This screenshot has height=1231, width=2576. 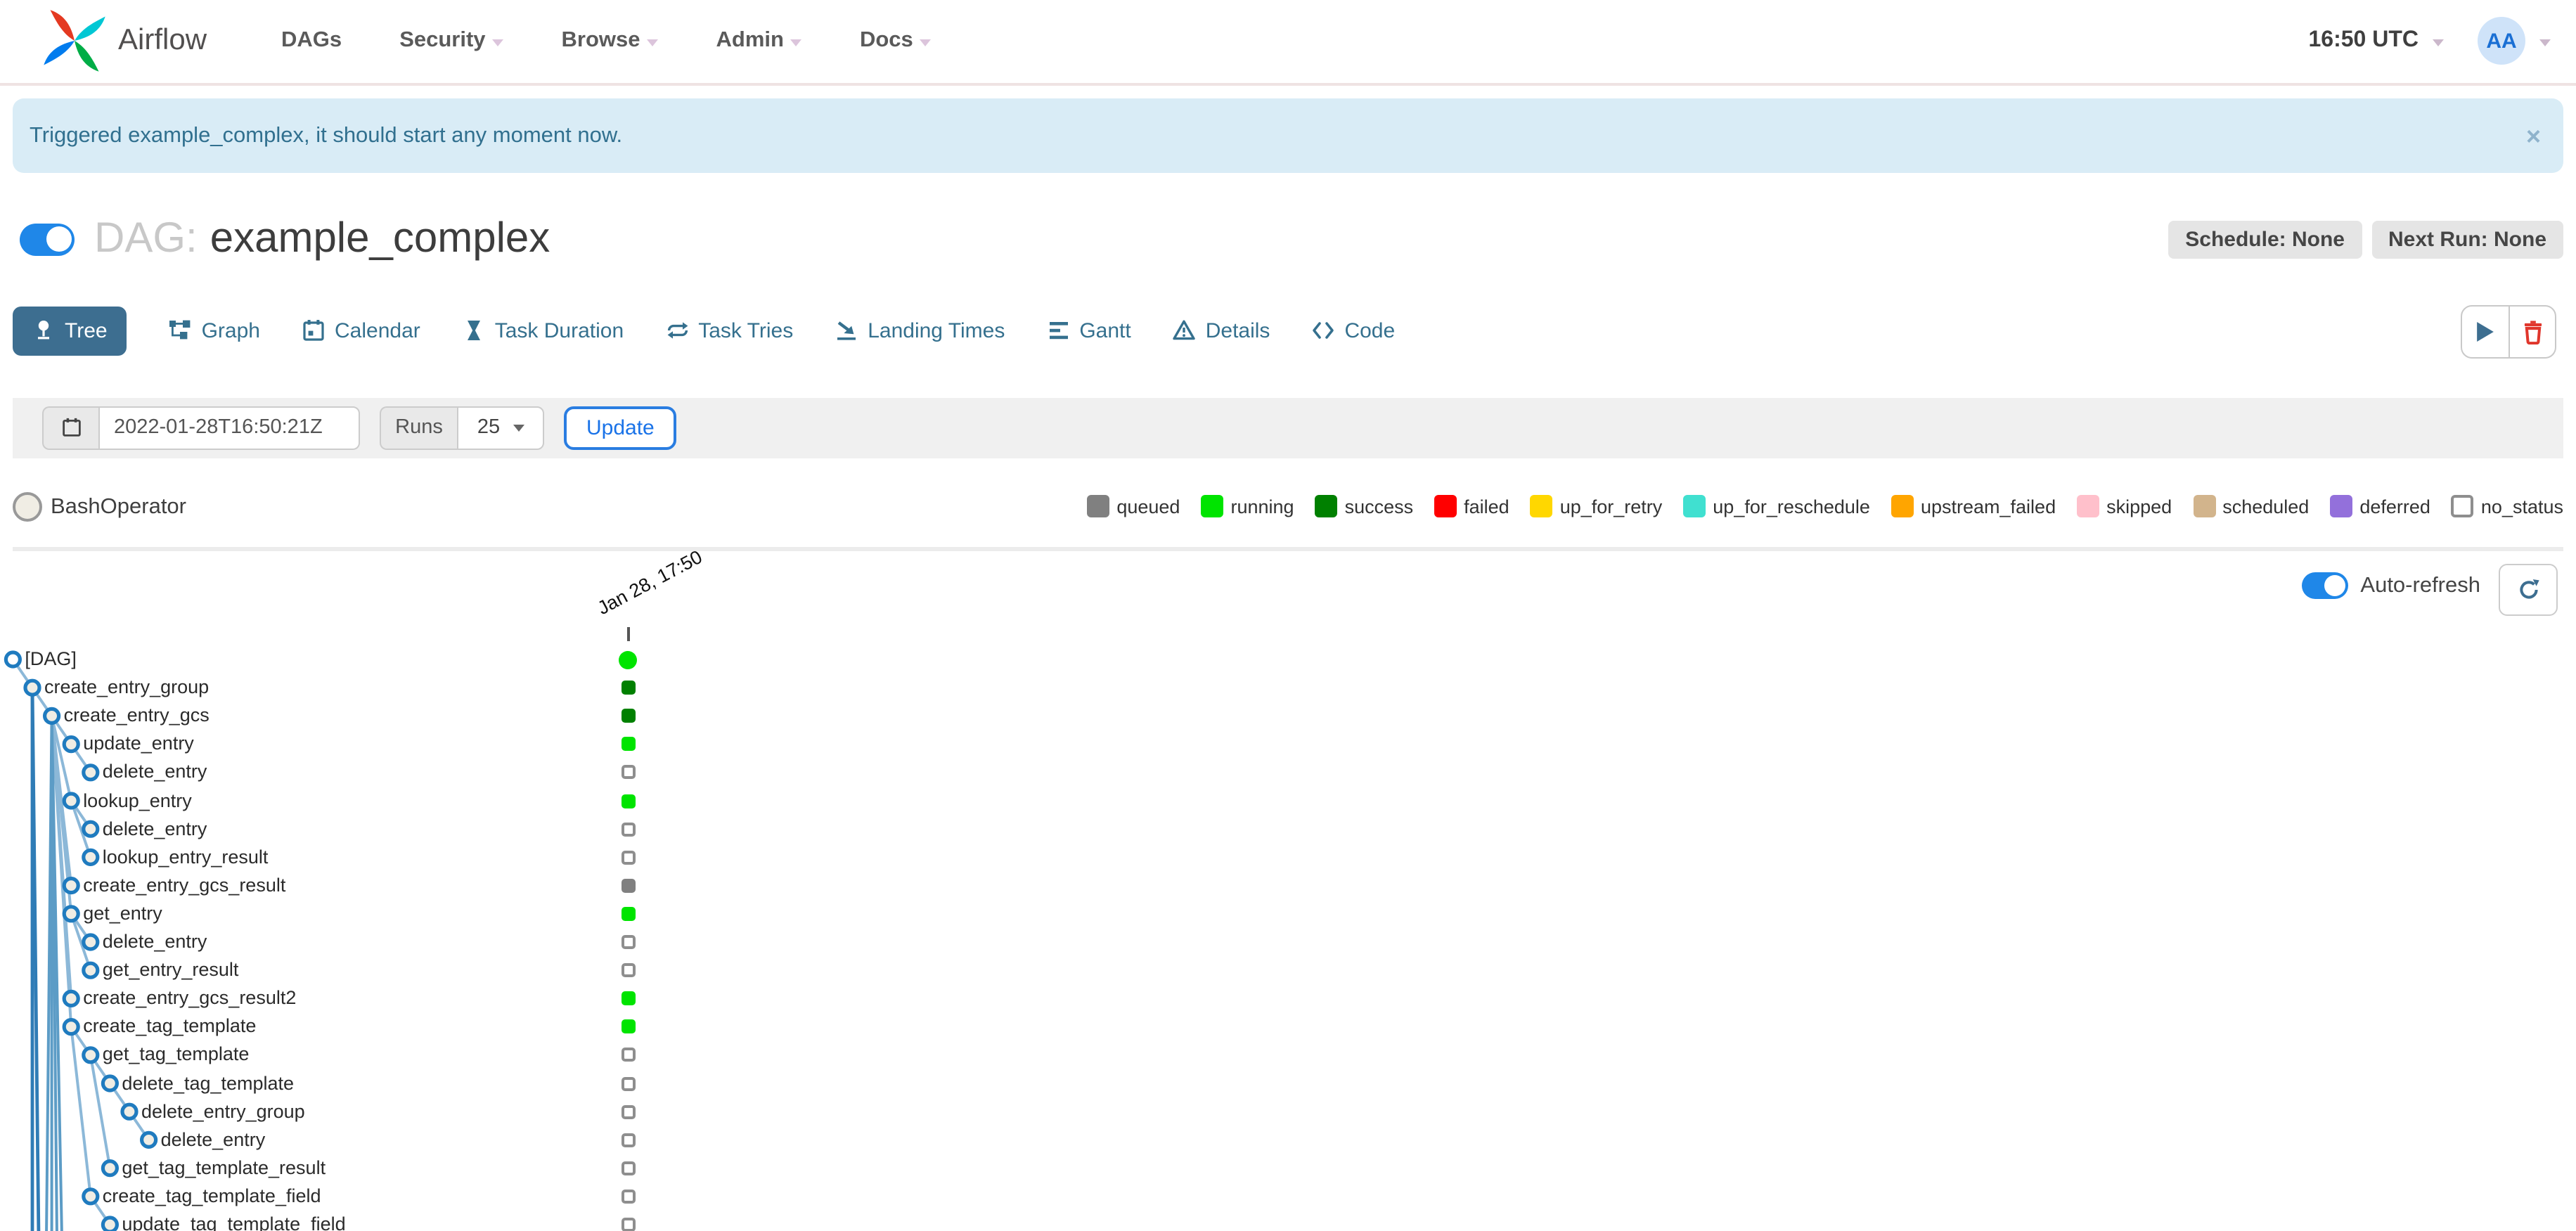 What do you see at coordinates (224, 1167) in the screenshot?
I see `task-label: get_tag_template_result` at bounding box center [224, 1167].